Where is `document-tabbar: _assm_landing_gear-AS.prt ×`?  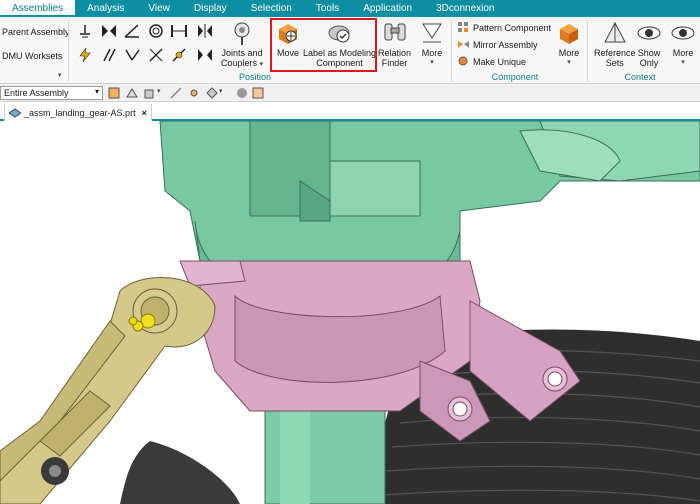
document-tabbar: _assm_landing_gear-AS.prt × is located at coordinates (350, 111).